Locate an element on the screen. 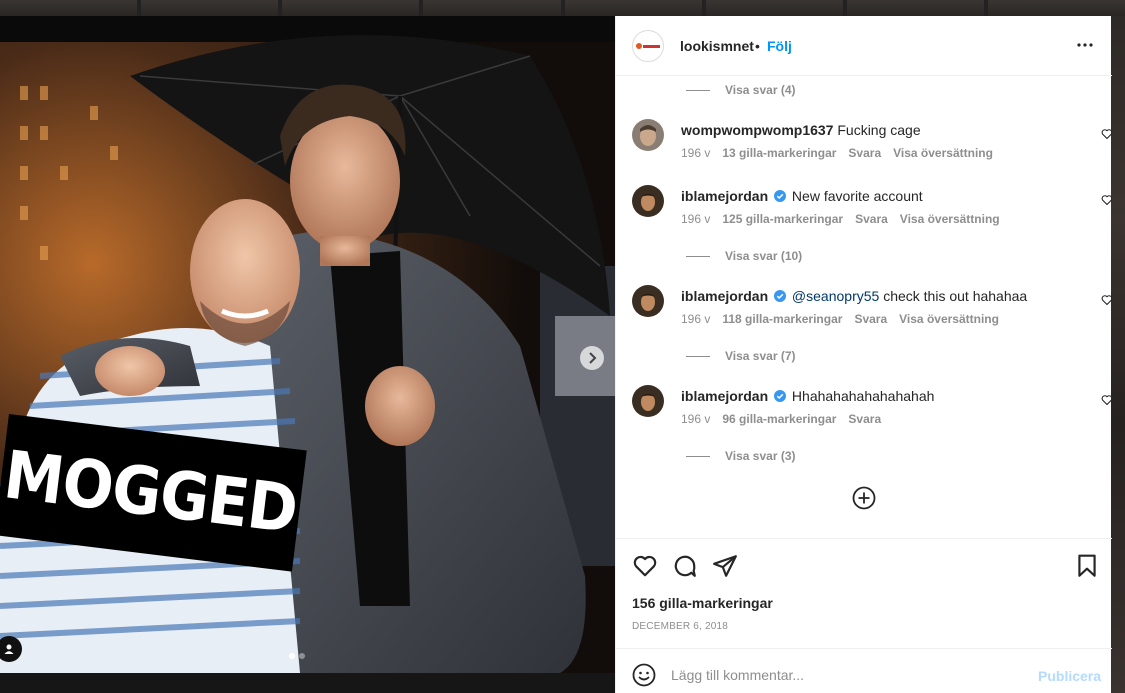 The image size is (1125, 693). account-avatar is located at coordinates (648, 46).